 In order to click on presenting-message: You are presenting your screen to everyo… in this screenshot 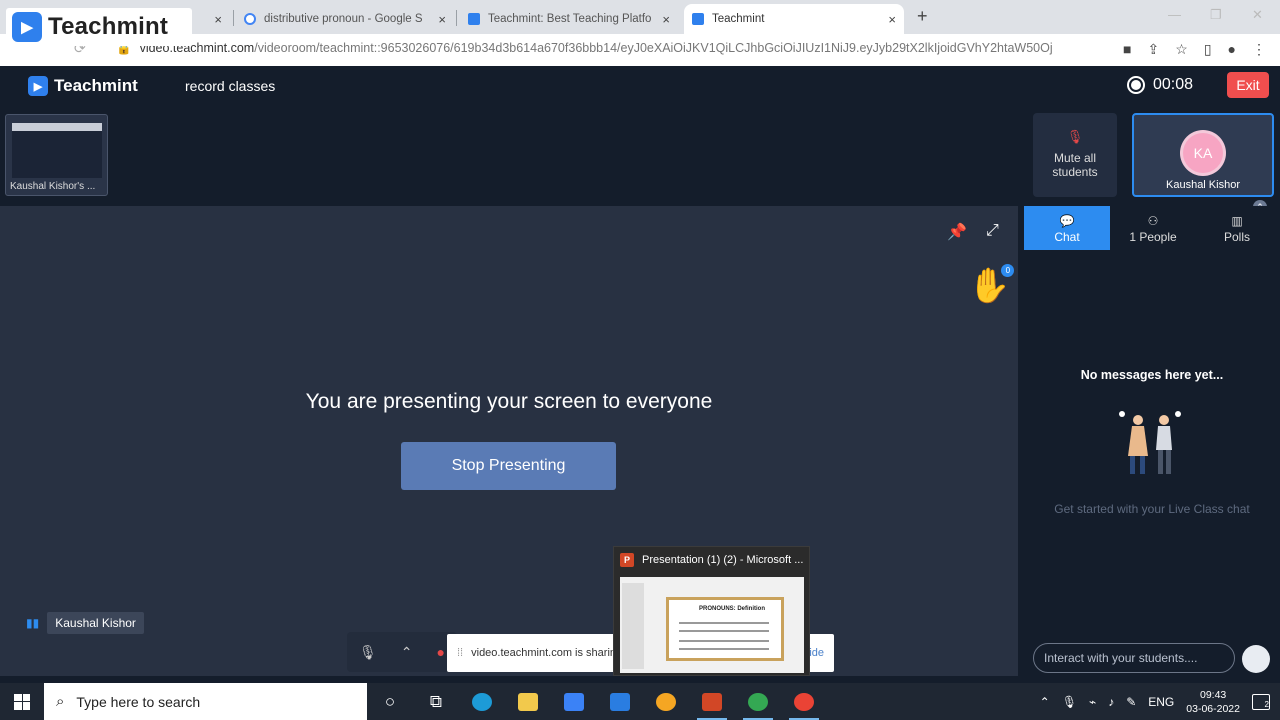, I will do `click(509, 401)`.